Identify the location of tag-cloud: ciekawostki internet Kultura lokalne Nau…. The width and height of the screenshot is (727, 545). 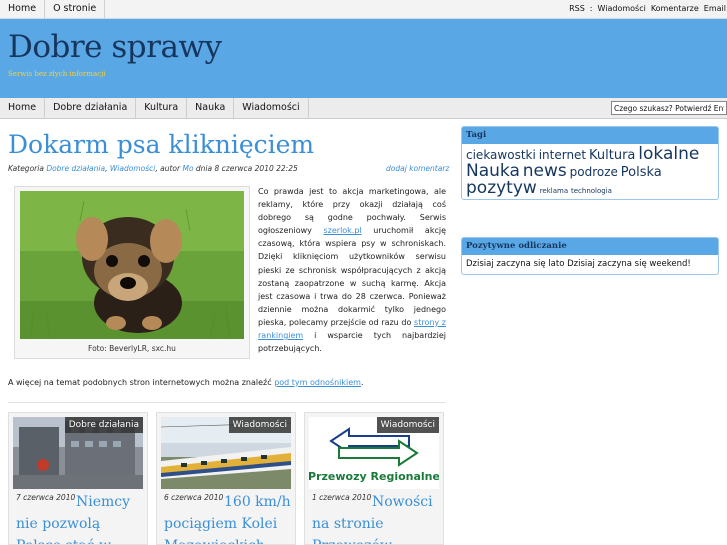
(590, 171).